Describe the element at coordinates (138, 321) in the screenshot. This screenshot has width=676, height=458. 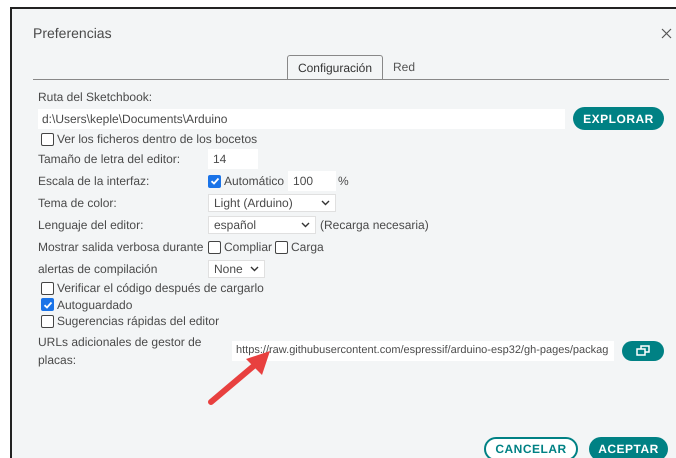
I see `checkbox-label: Sugerencias rápidas del editor` at that location.